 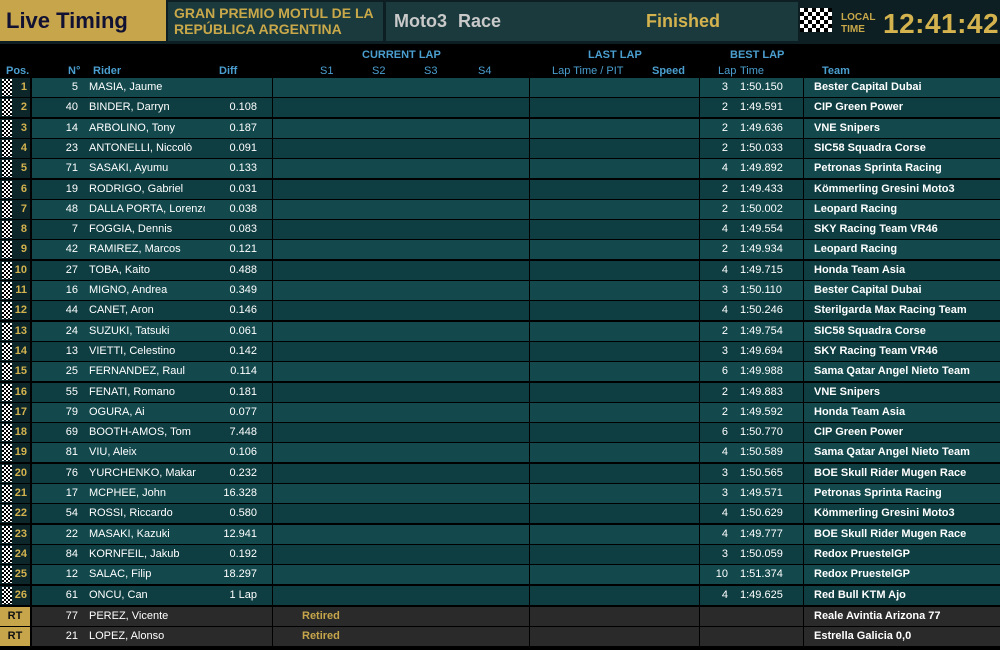 I want to click on best-lap-number: 6, so click(x=724, y=371).